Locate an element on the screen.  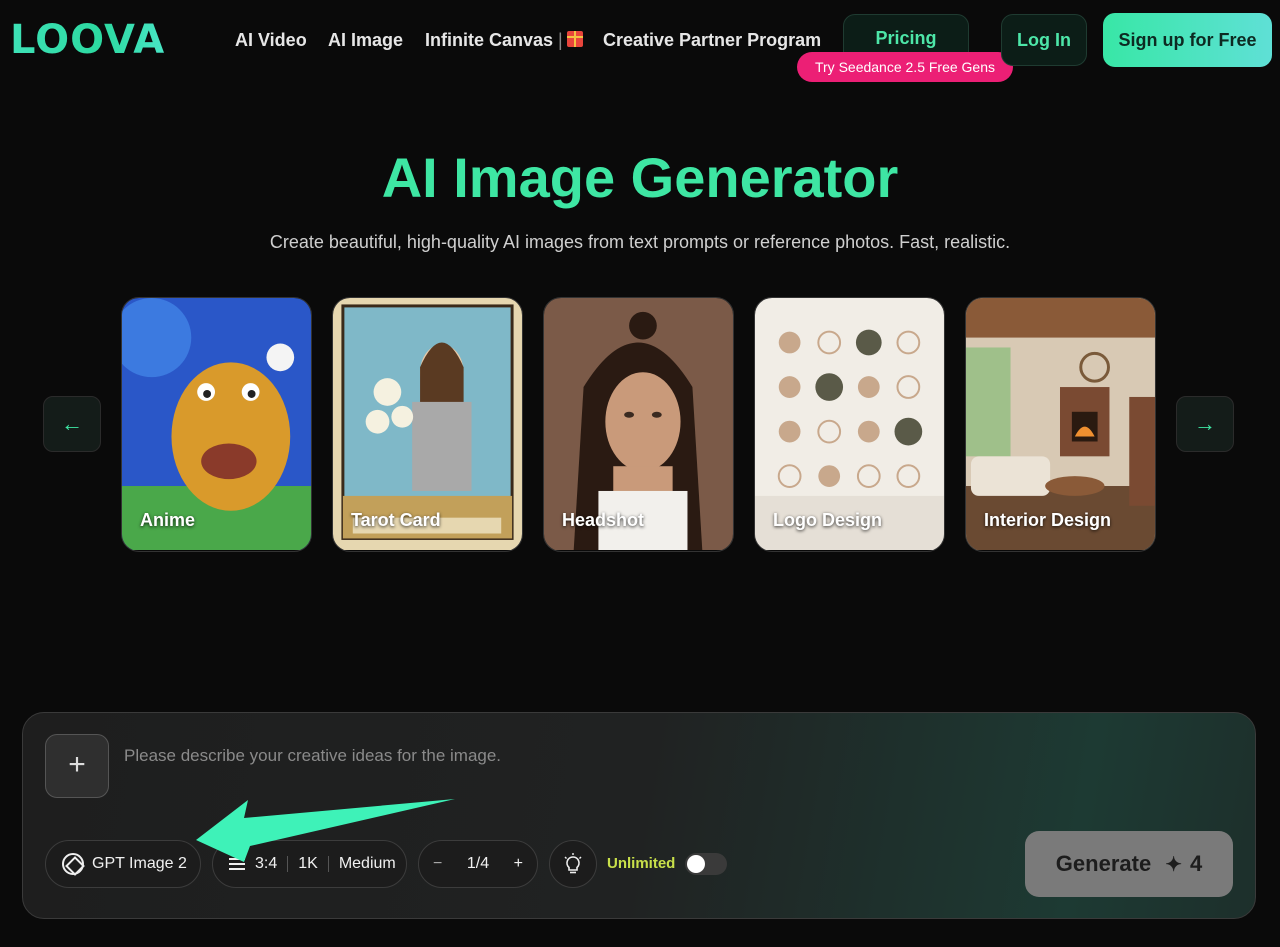
gift-icon is located at coordinates (574, 39).